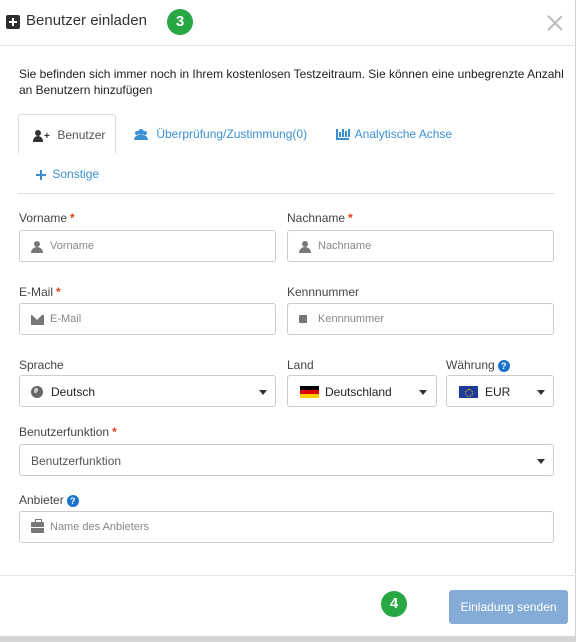 This screenshot has width=576, height=642. Describe the element at coordinates (81, 135) in the screenshot. I see `tab-label: Benutzer` at that location.